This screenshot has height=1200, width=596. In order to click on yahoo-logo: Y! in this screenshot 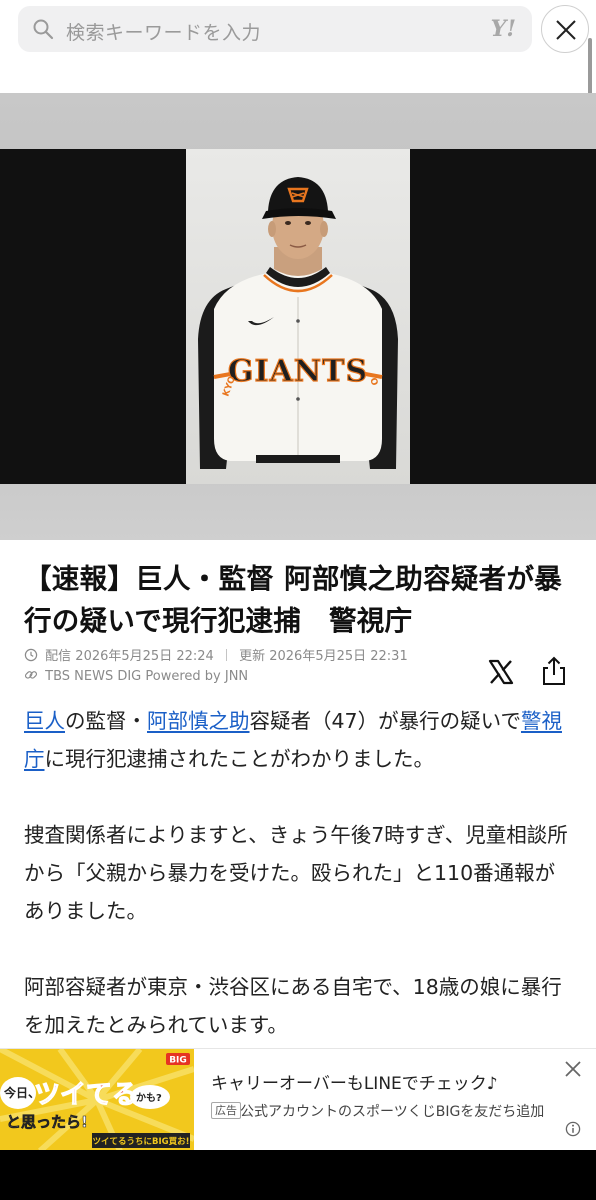, I will do `click(503, 29)`.